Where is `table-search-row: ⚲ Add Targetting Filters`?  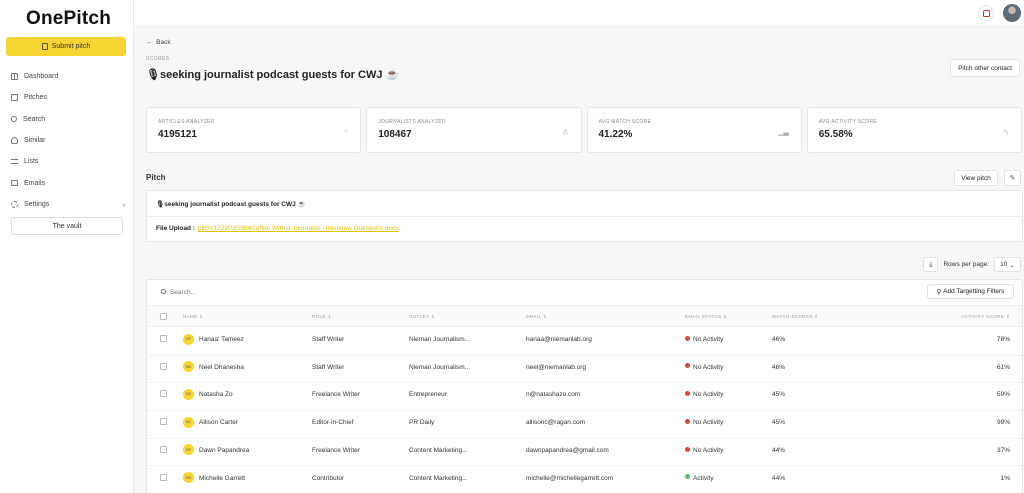
table-search-row: ⚲ Add Targetting Filters is located at coordinates (584, 292).